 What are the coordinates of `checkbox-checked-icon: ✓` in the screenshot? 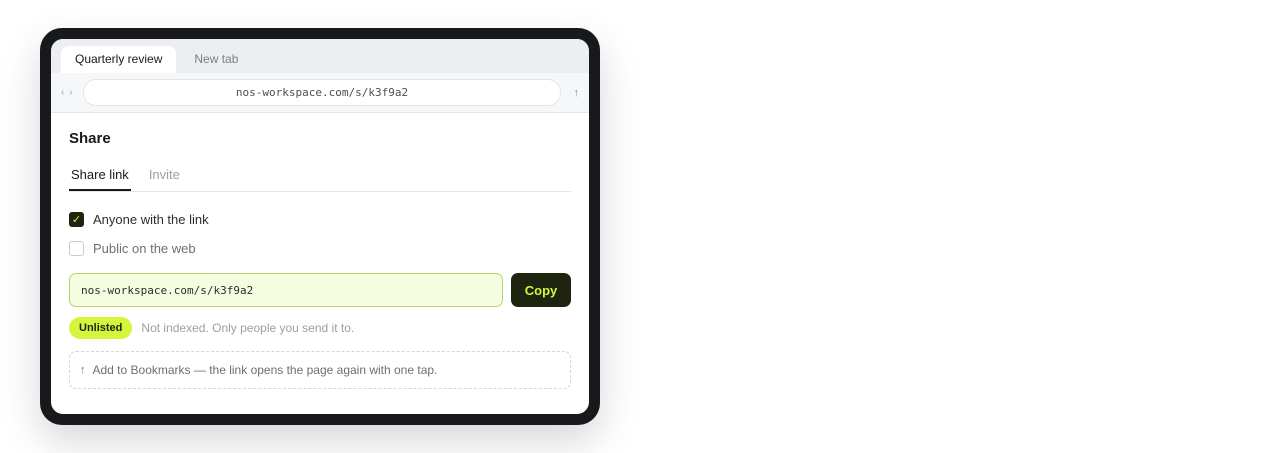 It's located at (76, 219).